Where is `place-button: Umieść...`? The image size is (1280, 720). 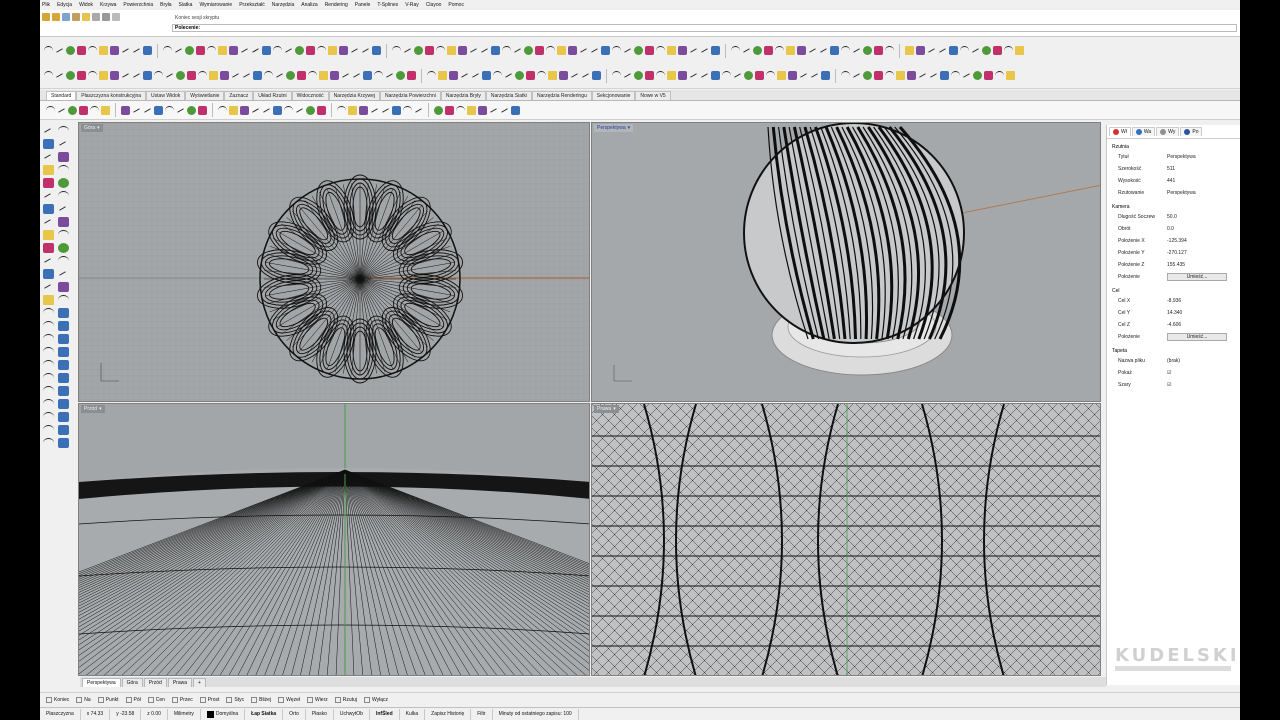 place-button: Umieść... is located at coordinates (1197, 277).